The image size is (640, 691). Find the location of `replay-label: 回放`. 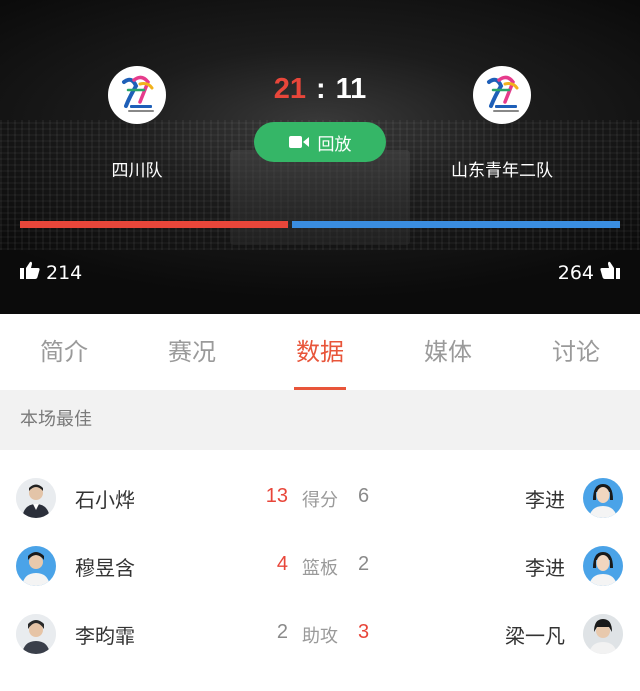

replay-label: 回放 is located at coordinates (334, 144).